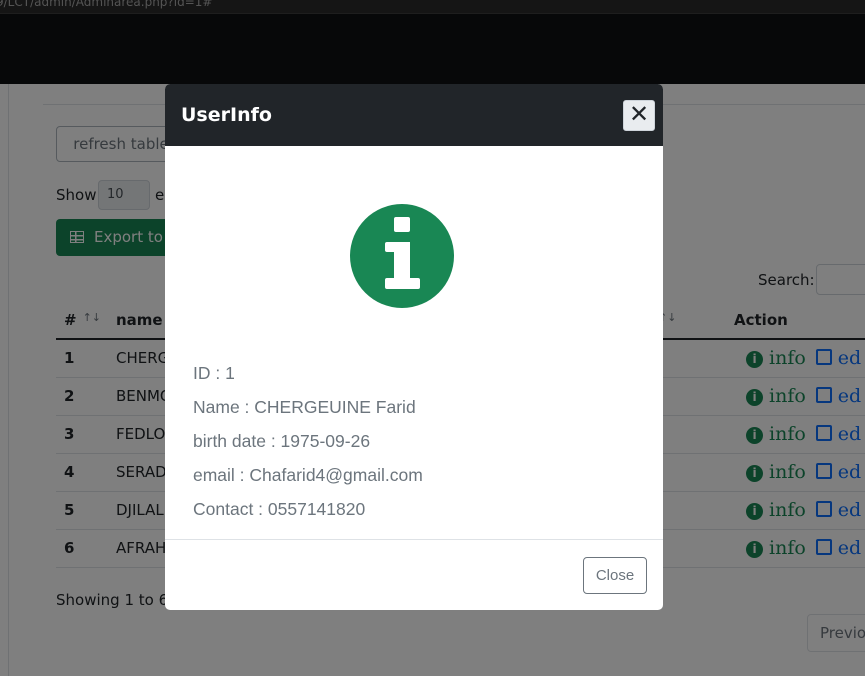 This screenshot has width=865, height=676. Describe the element at coordinates (615, 575) in the screenshot. I see `close-button: Close` at that location.